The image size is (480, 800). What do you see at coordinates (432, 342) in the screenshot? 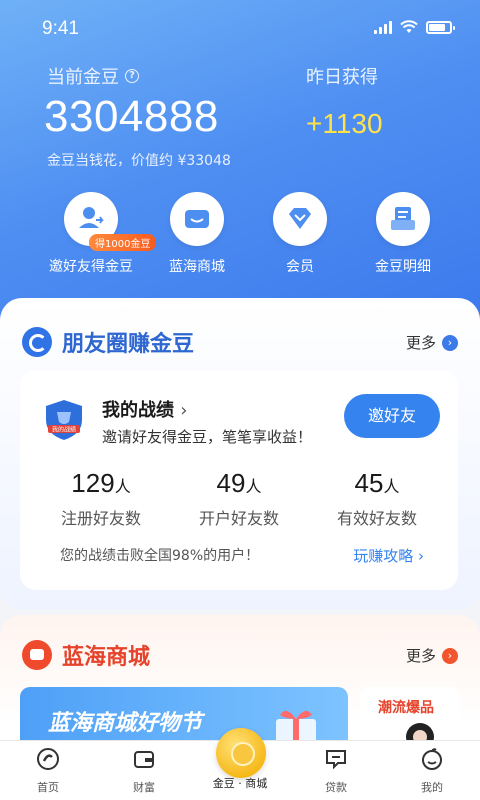
I see `friends-more-link: 更多 ›` at bounding box center [432, 342].